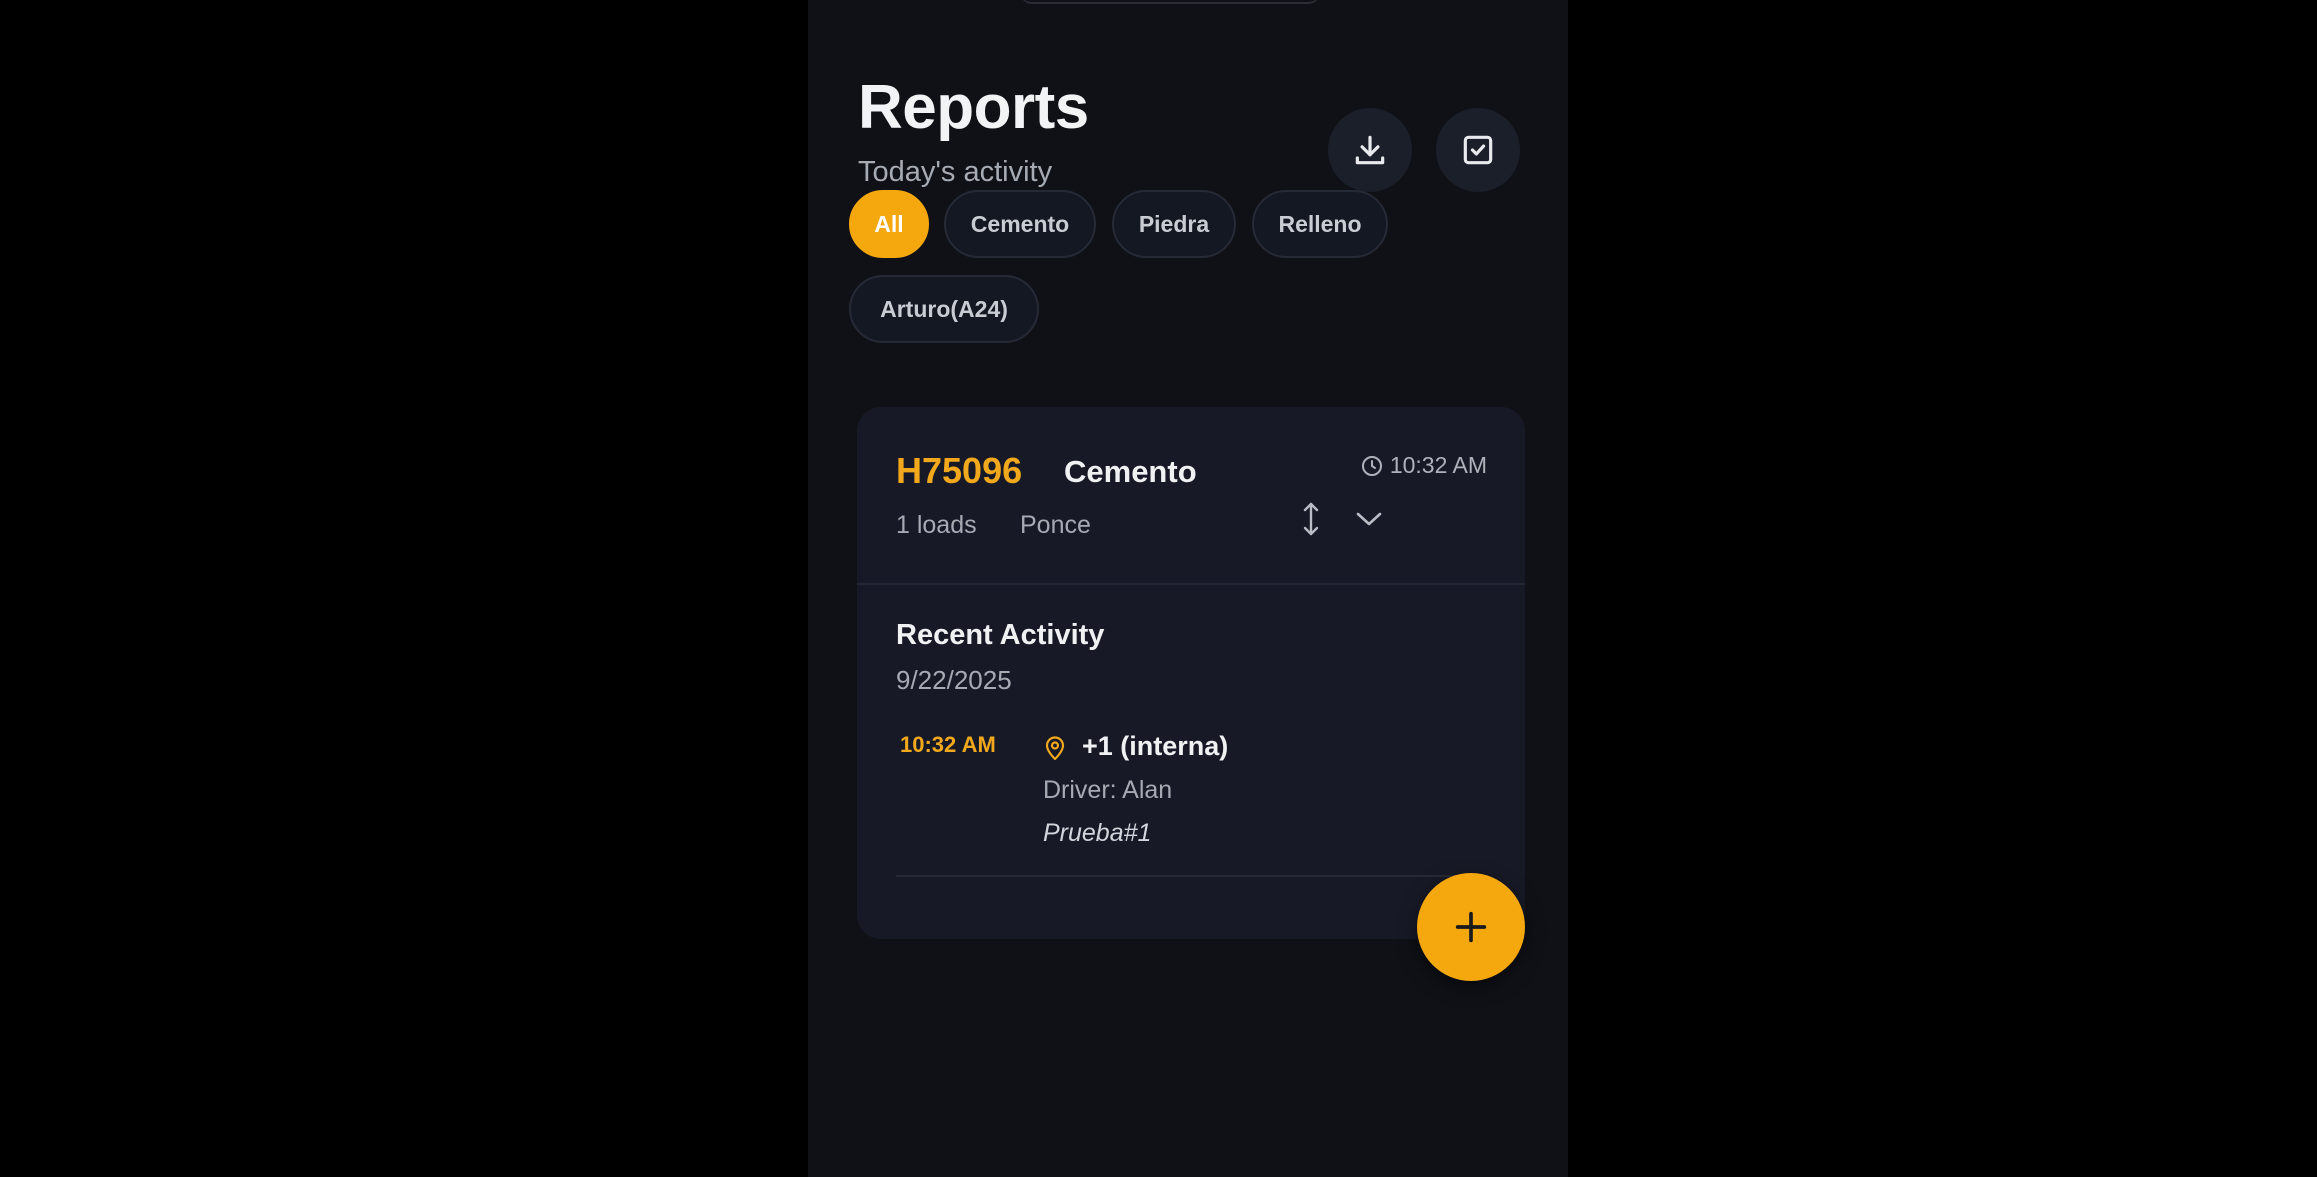  I want to click on add-report-button, so click(1471, 927).